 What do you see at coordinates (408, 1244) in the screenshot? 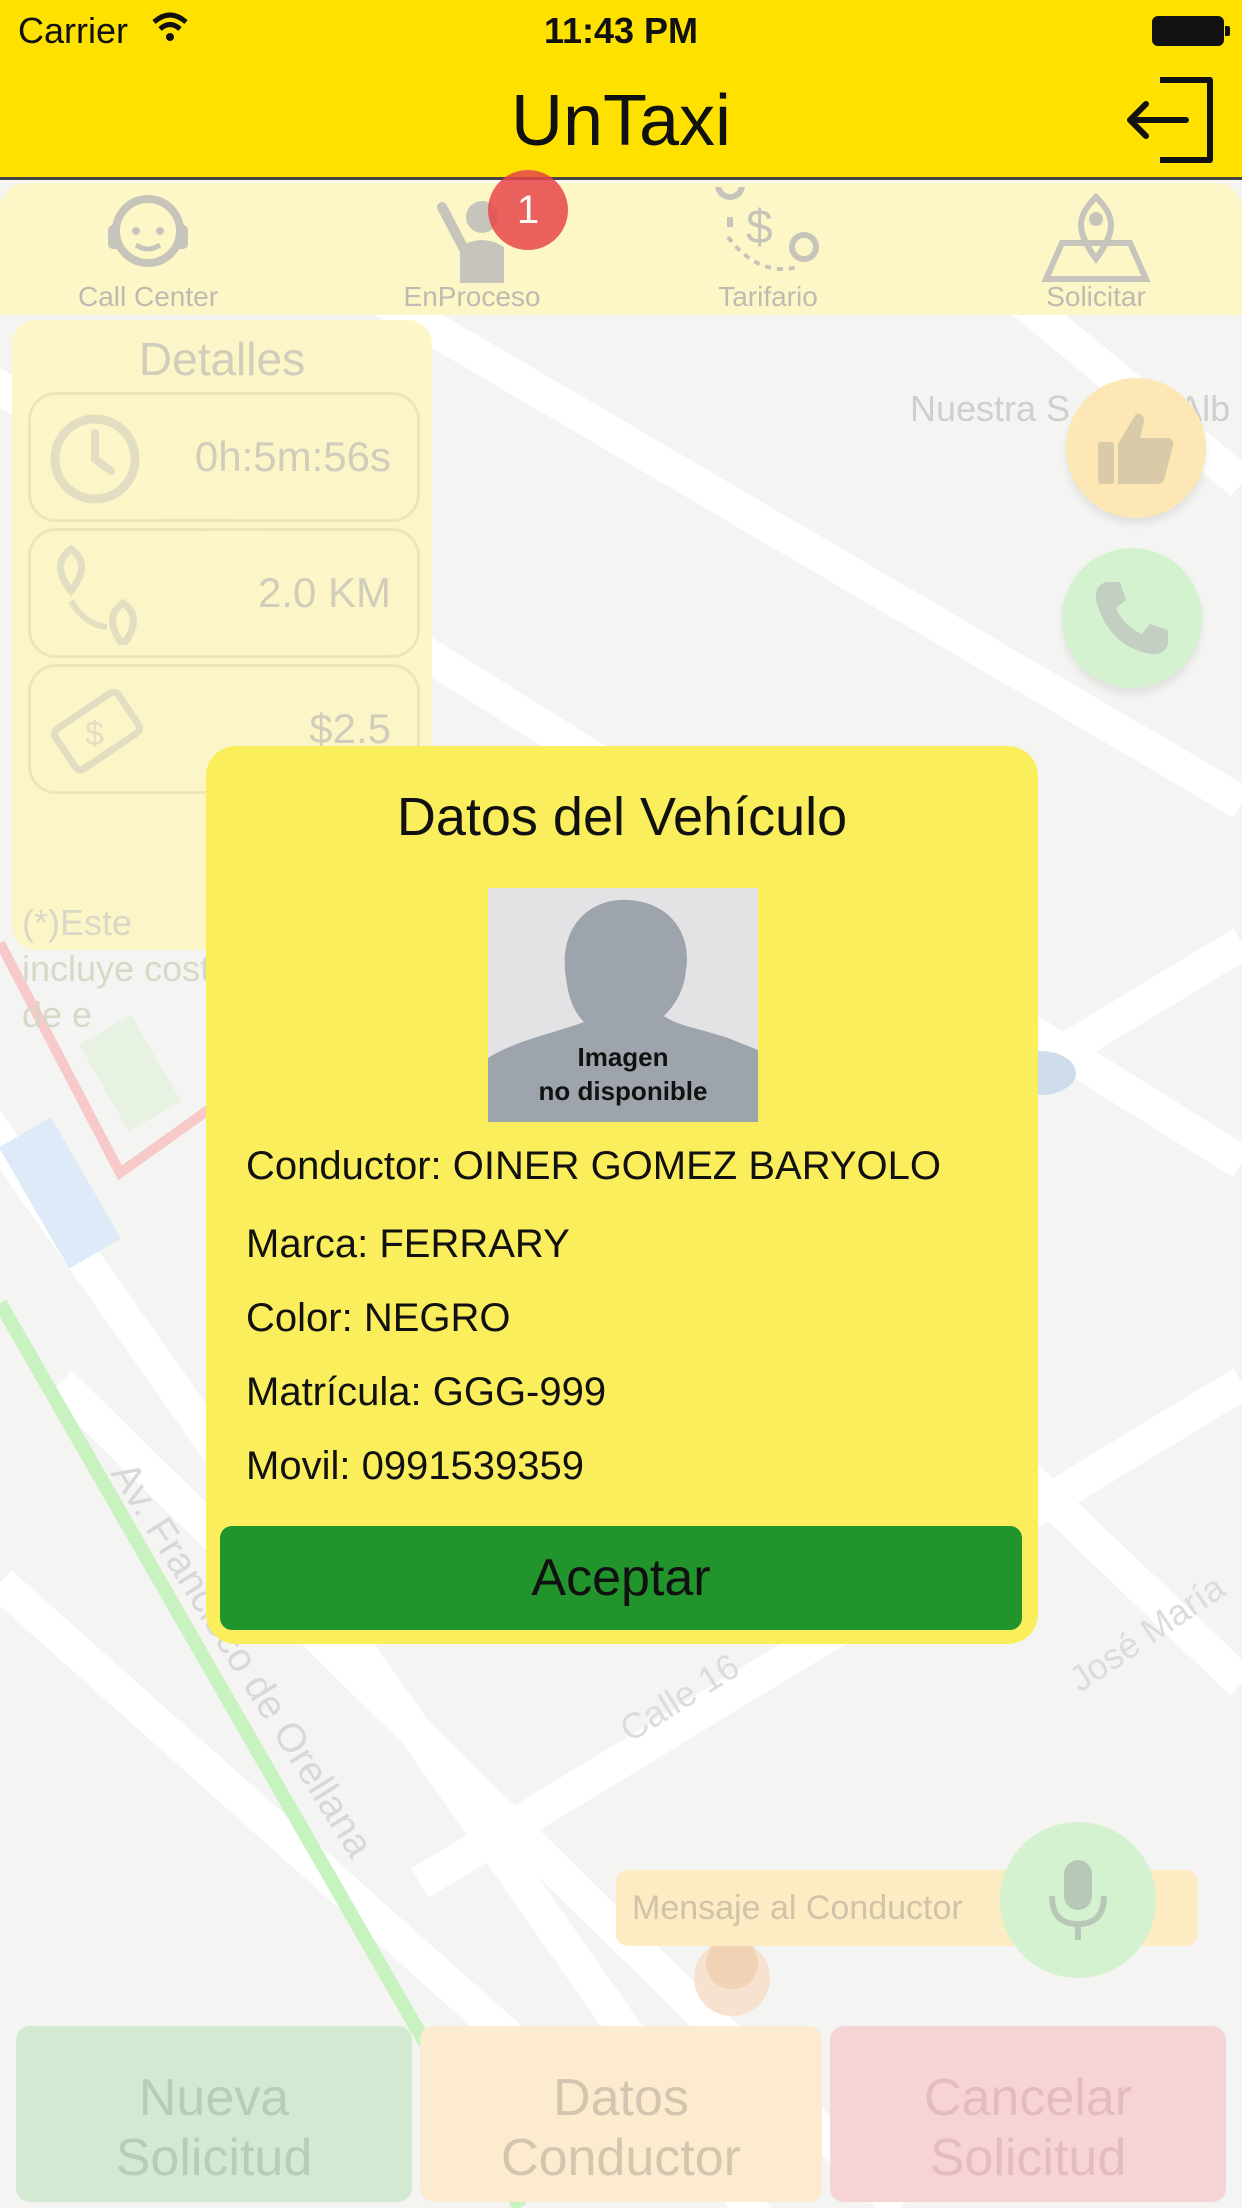
I see `vehicle-brand: Marca: FERRARY` at bounding box center [408, 1244].